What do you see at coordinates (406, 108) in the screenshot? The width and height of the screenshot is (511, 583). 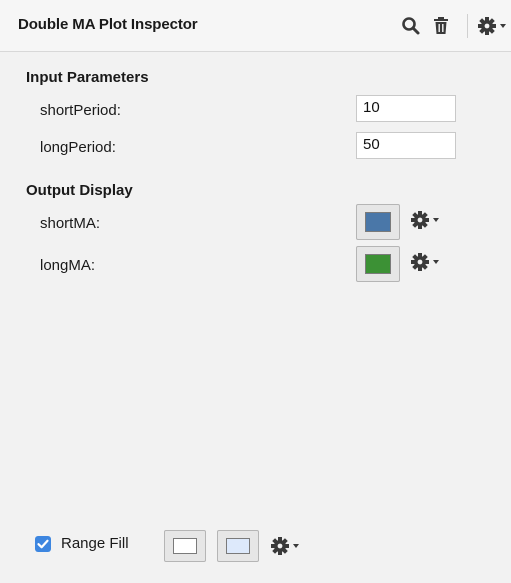 I see `short-period-field: 10` at bounding box center [406, 108].